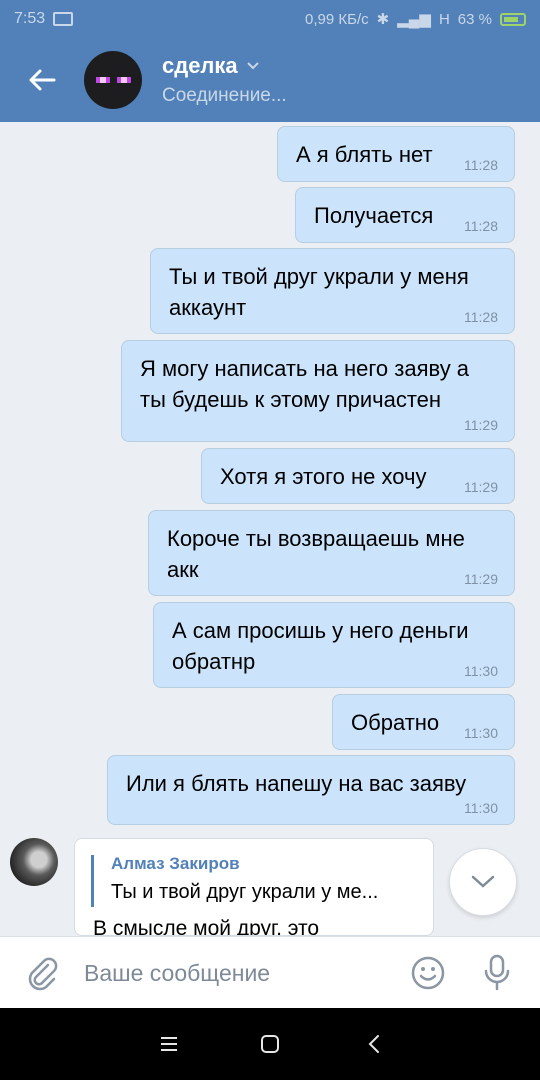 This screenshot has height=1080, width=540. What do you see at coordinates (396, 154) in the screenshot?
I see `message-bubble: А я блять нет 11:28` at bounding box center [396, 154].